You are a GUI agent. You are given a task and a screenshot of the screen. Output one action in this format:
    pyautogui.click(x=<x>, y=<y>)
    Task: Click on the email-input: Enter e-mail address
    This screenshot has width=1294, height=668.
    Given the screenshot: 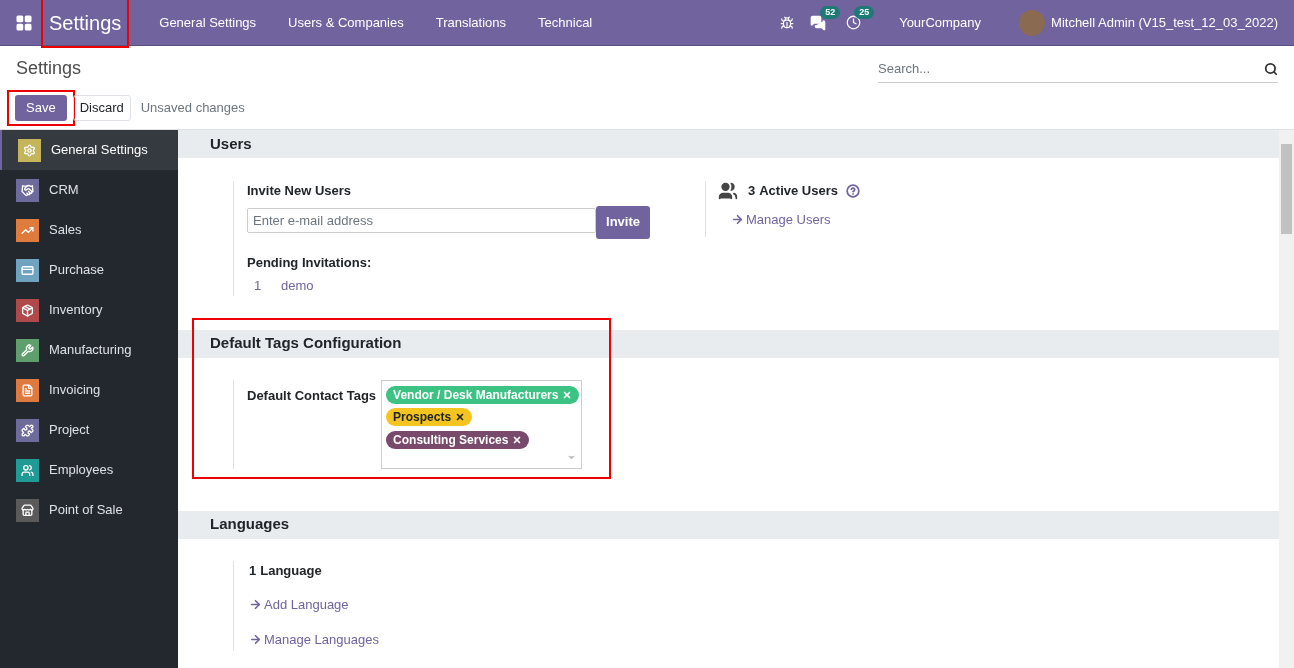 What is the action you would take?
    pyautogui.click(x=421, y=220)
    